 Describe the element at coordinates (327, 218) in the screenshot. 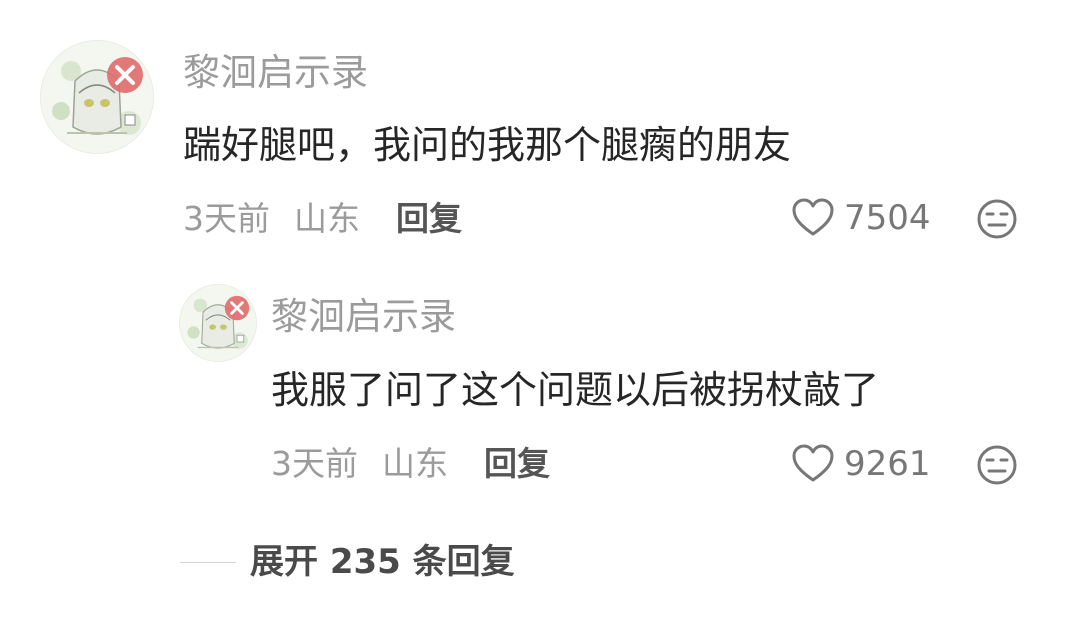

I see `comment-location: 山东` at that location.